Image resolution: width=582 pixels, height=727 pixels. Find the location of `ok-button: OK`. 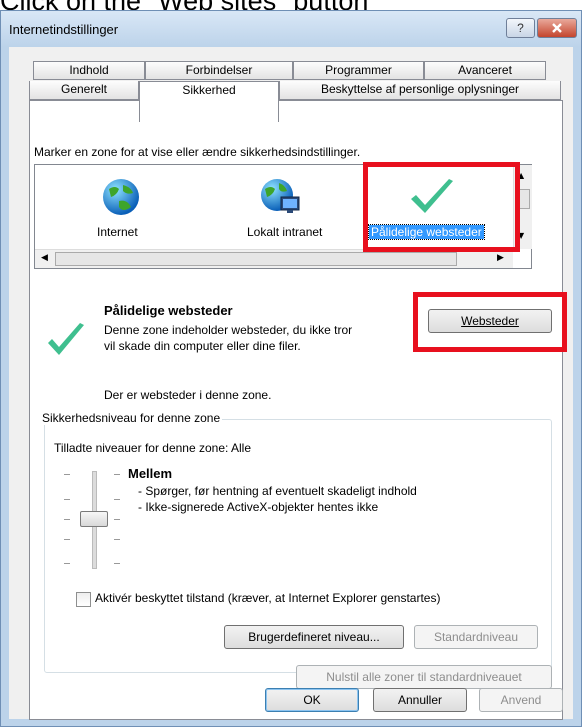

ok-button: OK is located at coordinates (312, 700).